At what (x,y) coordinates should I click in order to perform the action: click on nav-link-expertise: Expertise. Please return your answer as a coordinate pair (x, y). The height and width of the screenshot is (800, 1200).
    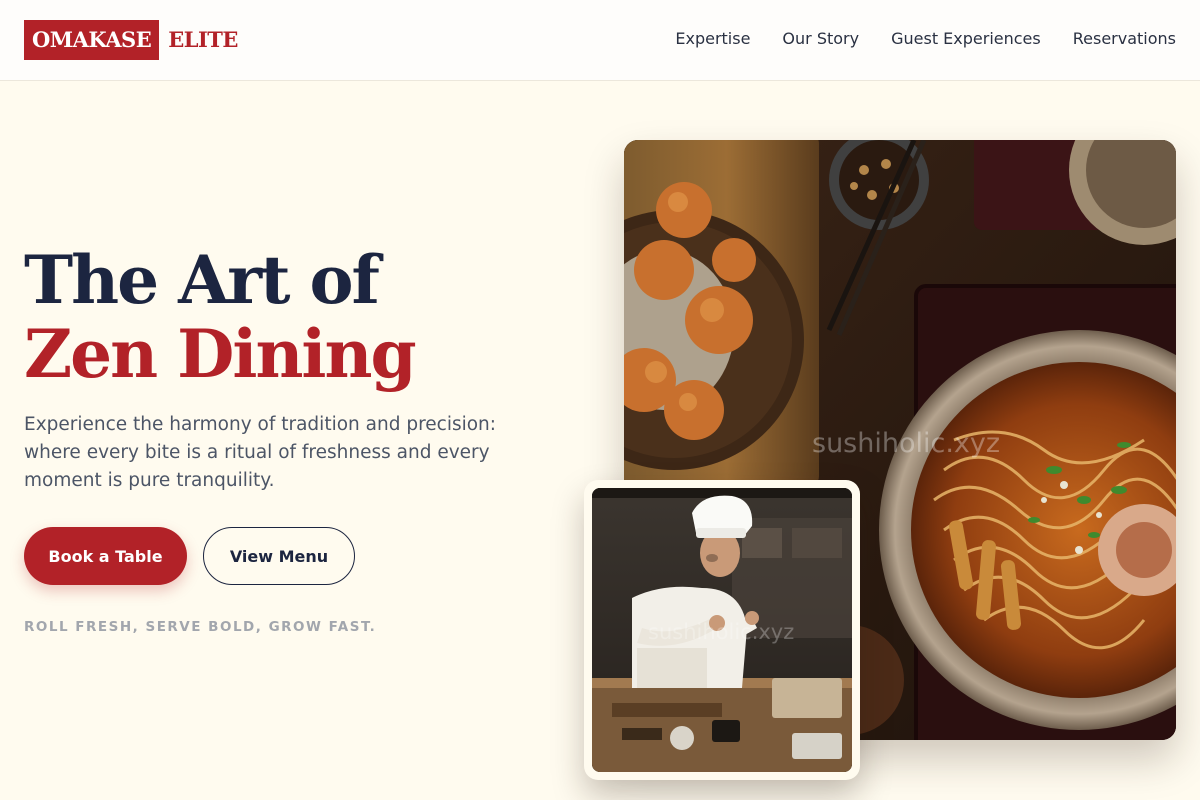
    Looking at the image, I should click on (712, 38).